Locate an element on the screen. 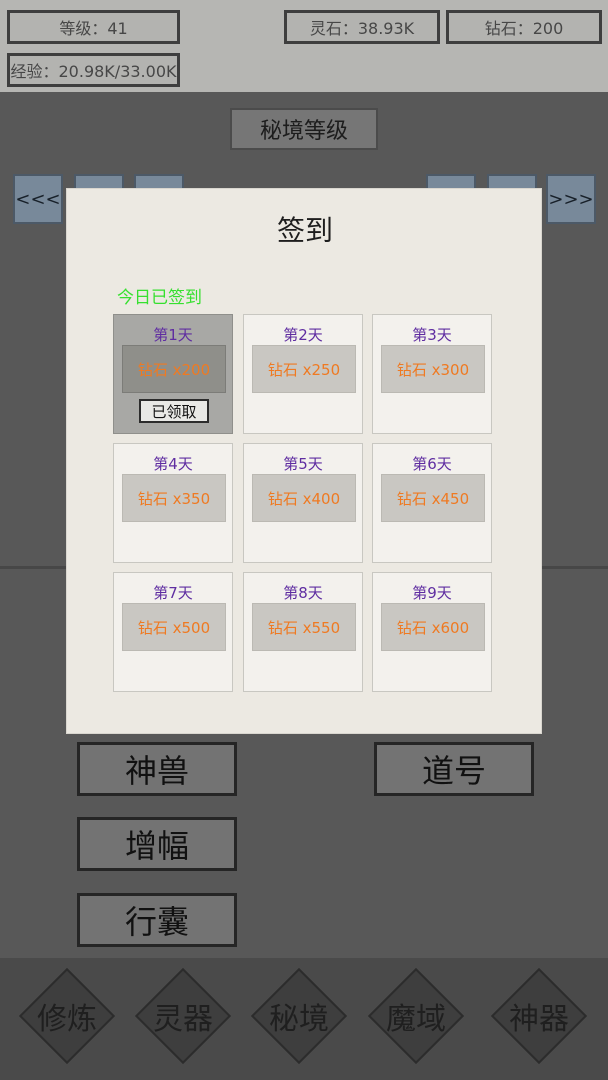  day-label: 第3天 is located at coordinates (432, 335).